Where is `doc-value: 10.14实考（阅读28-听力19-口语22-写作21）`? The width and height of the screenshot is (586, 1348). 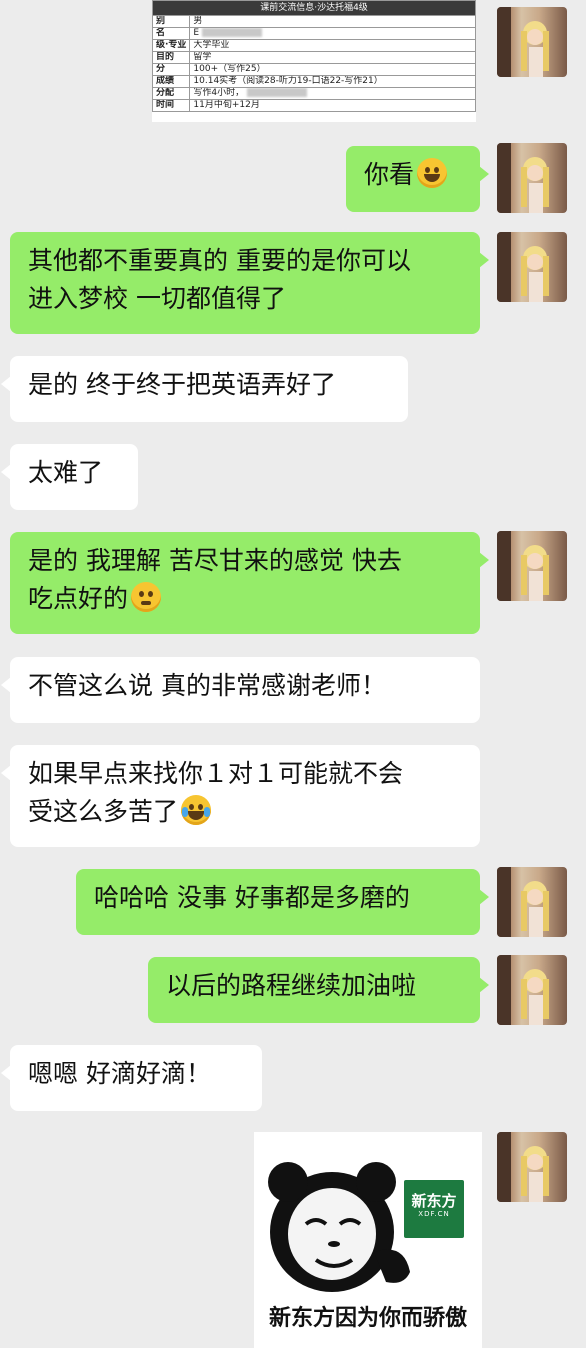 doc-value: 10.14实考（阅读28-听力19-口语22-写作21） is located at coordinates (332, 81).